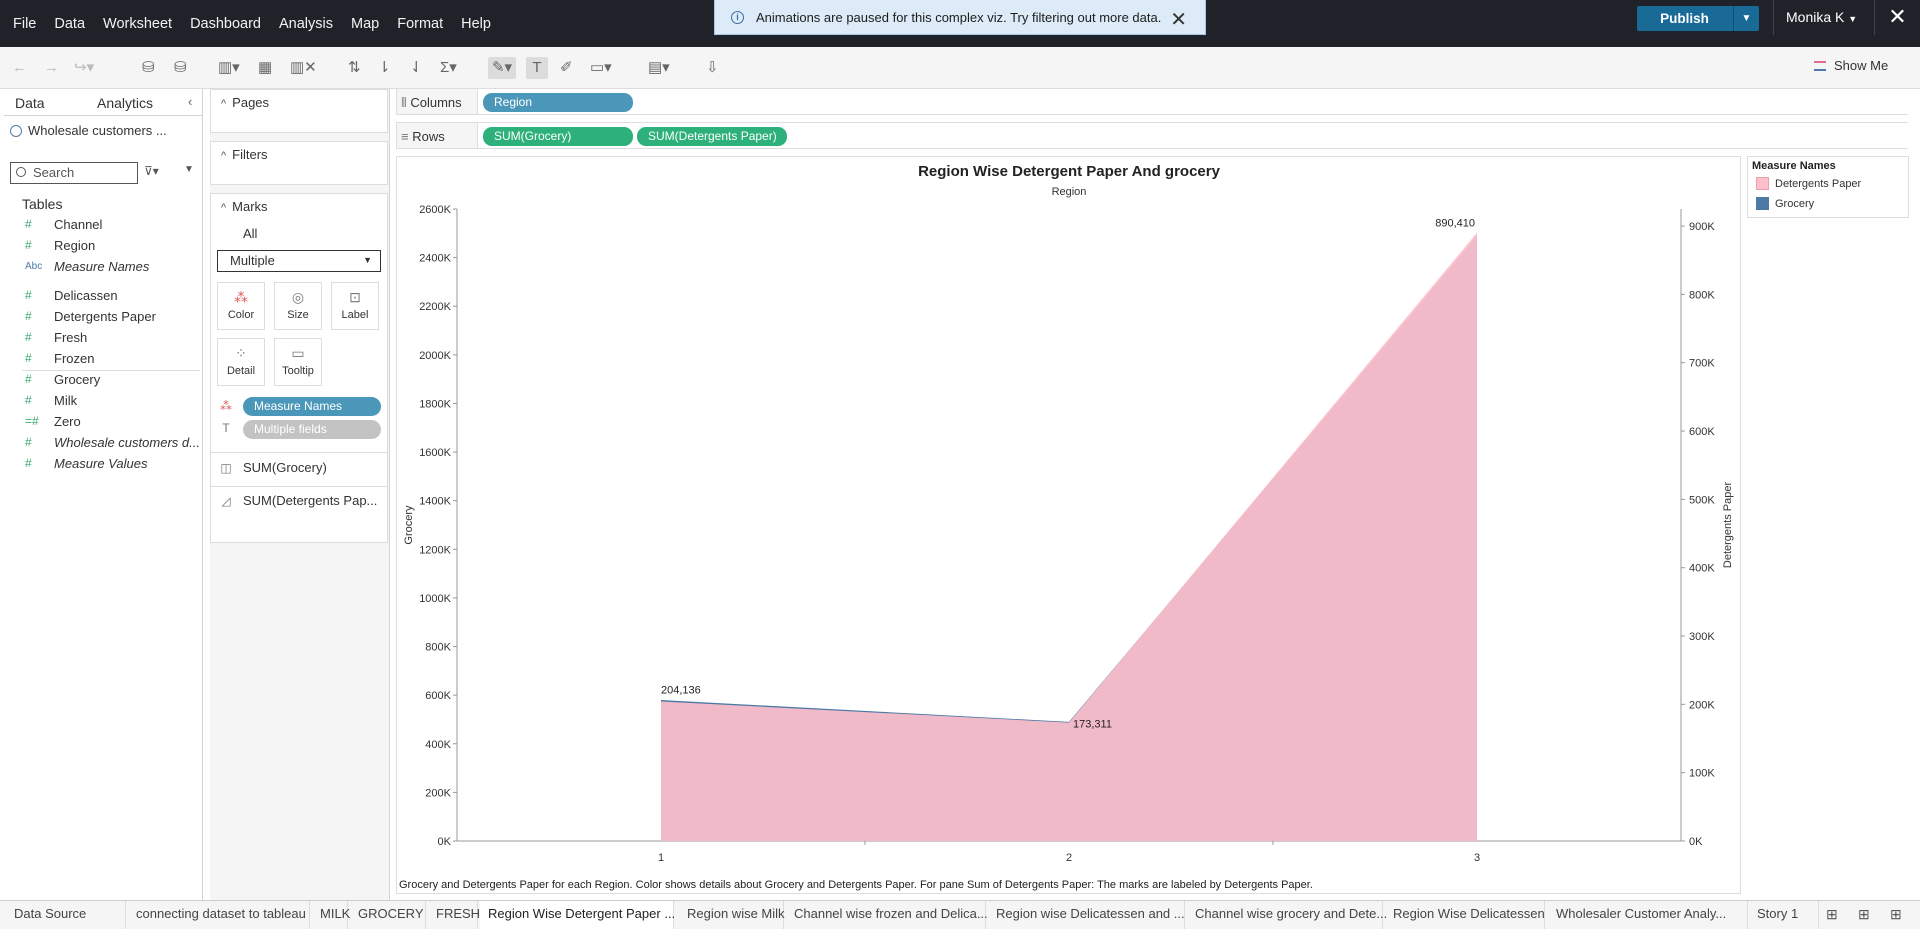  Describe the element at coordinates (103, 403) in the screenshot. I see `field-item: # Milk` at that location.